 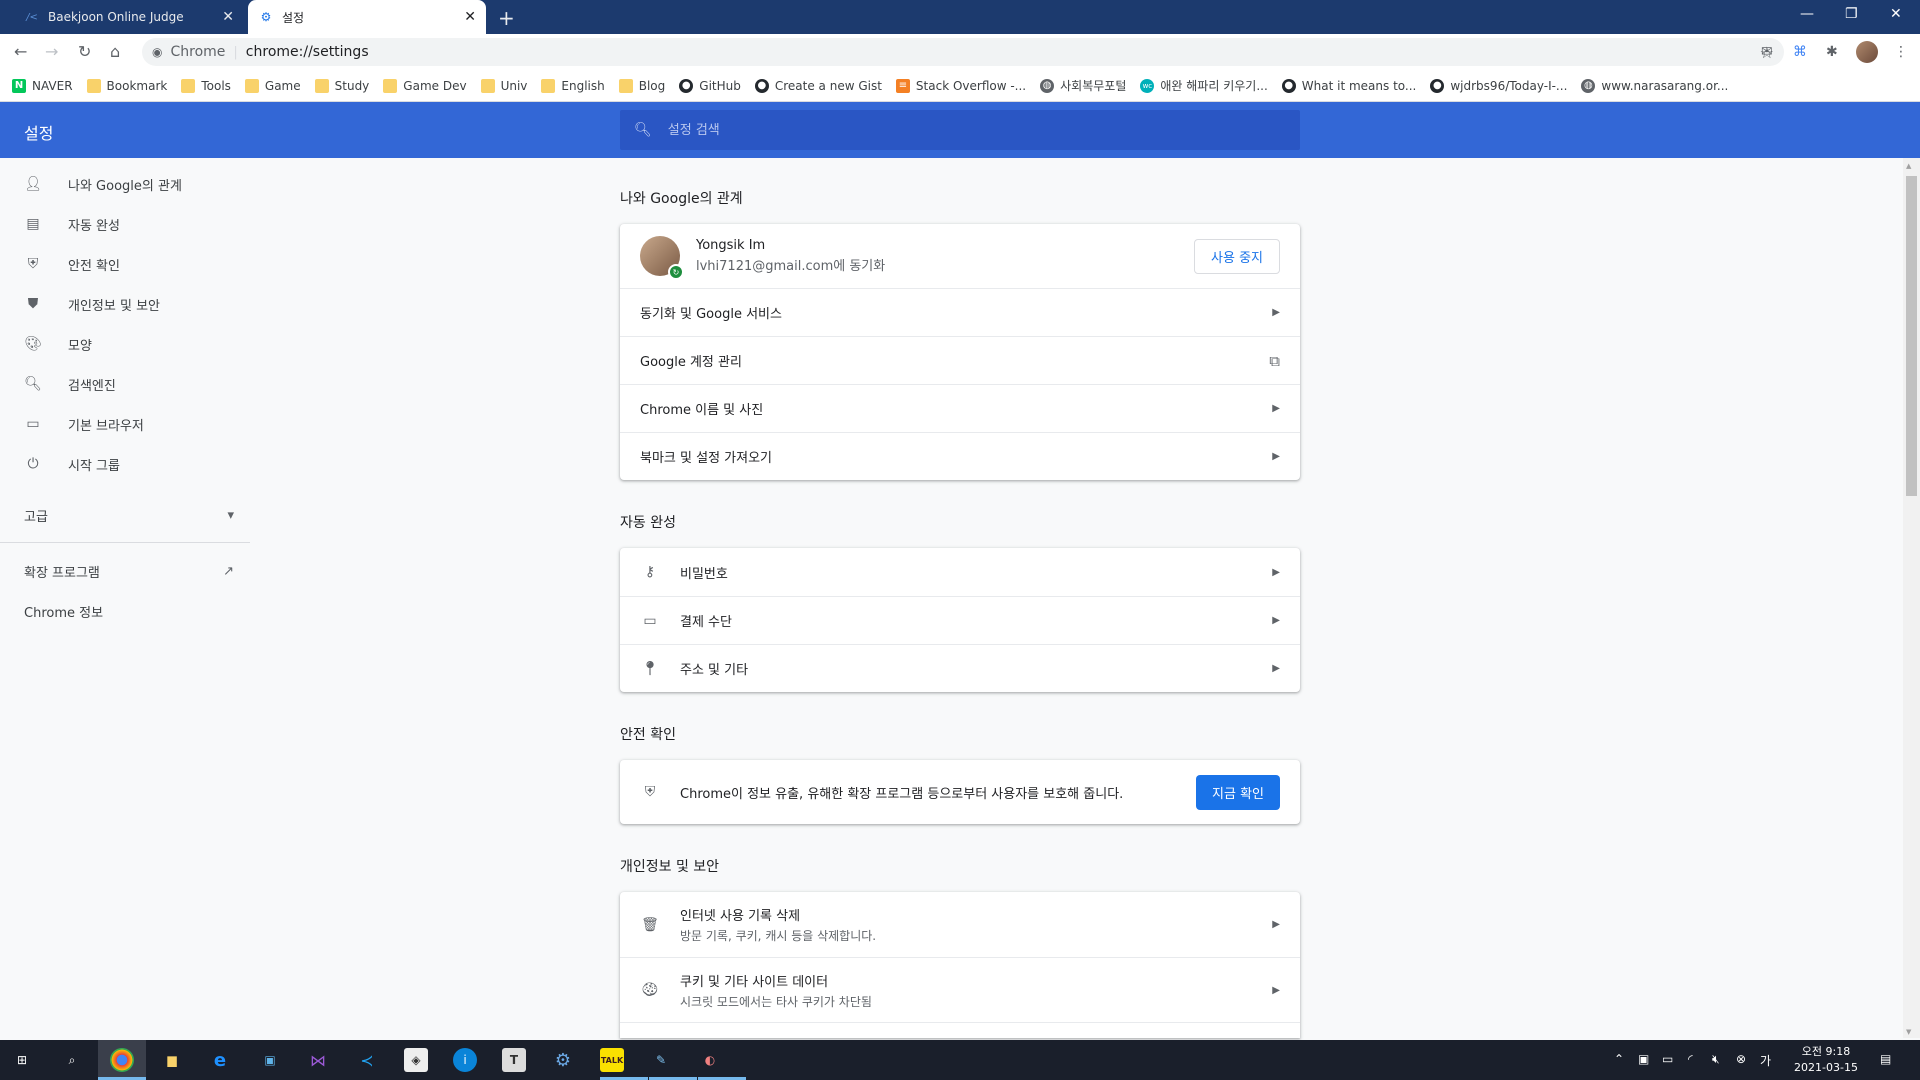 What do you see at coordinates (42, 85) in the screenshot?
I see `bookmark-item: N NAVER` at bounding box center [42, 85].